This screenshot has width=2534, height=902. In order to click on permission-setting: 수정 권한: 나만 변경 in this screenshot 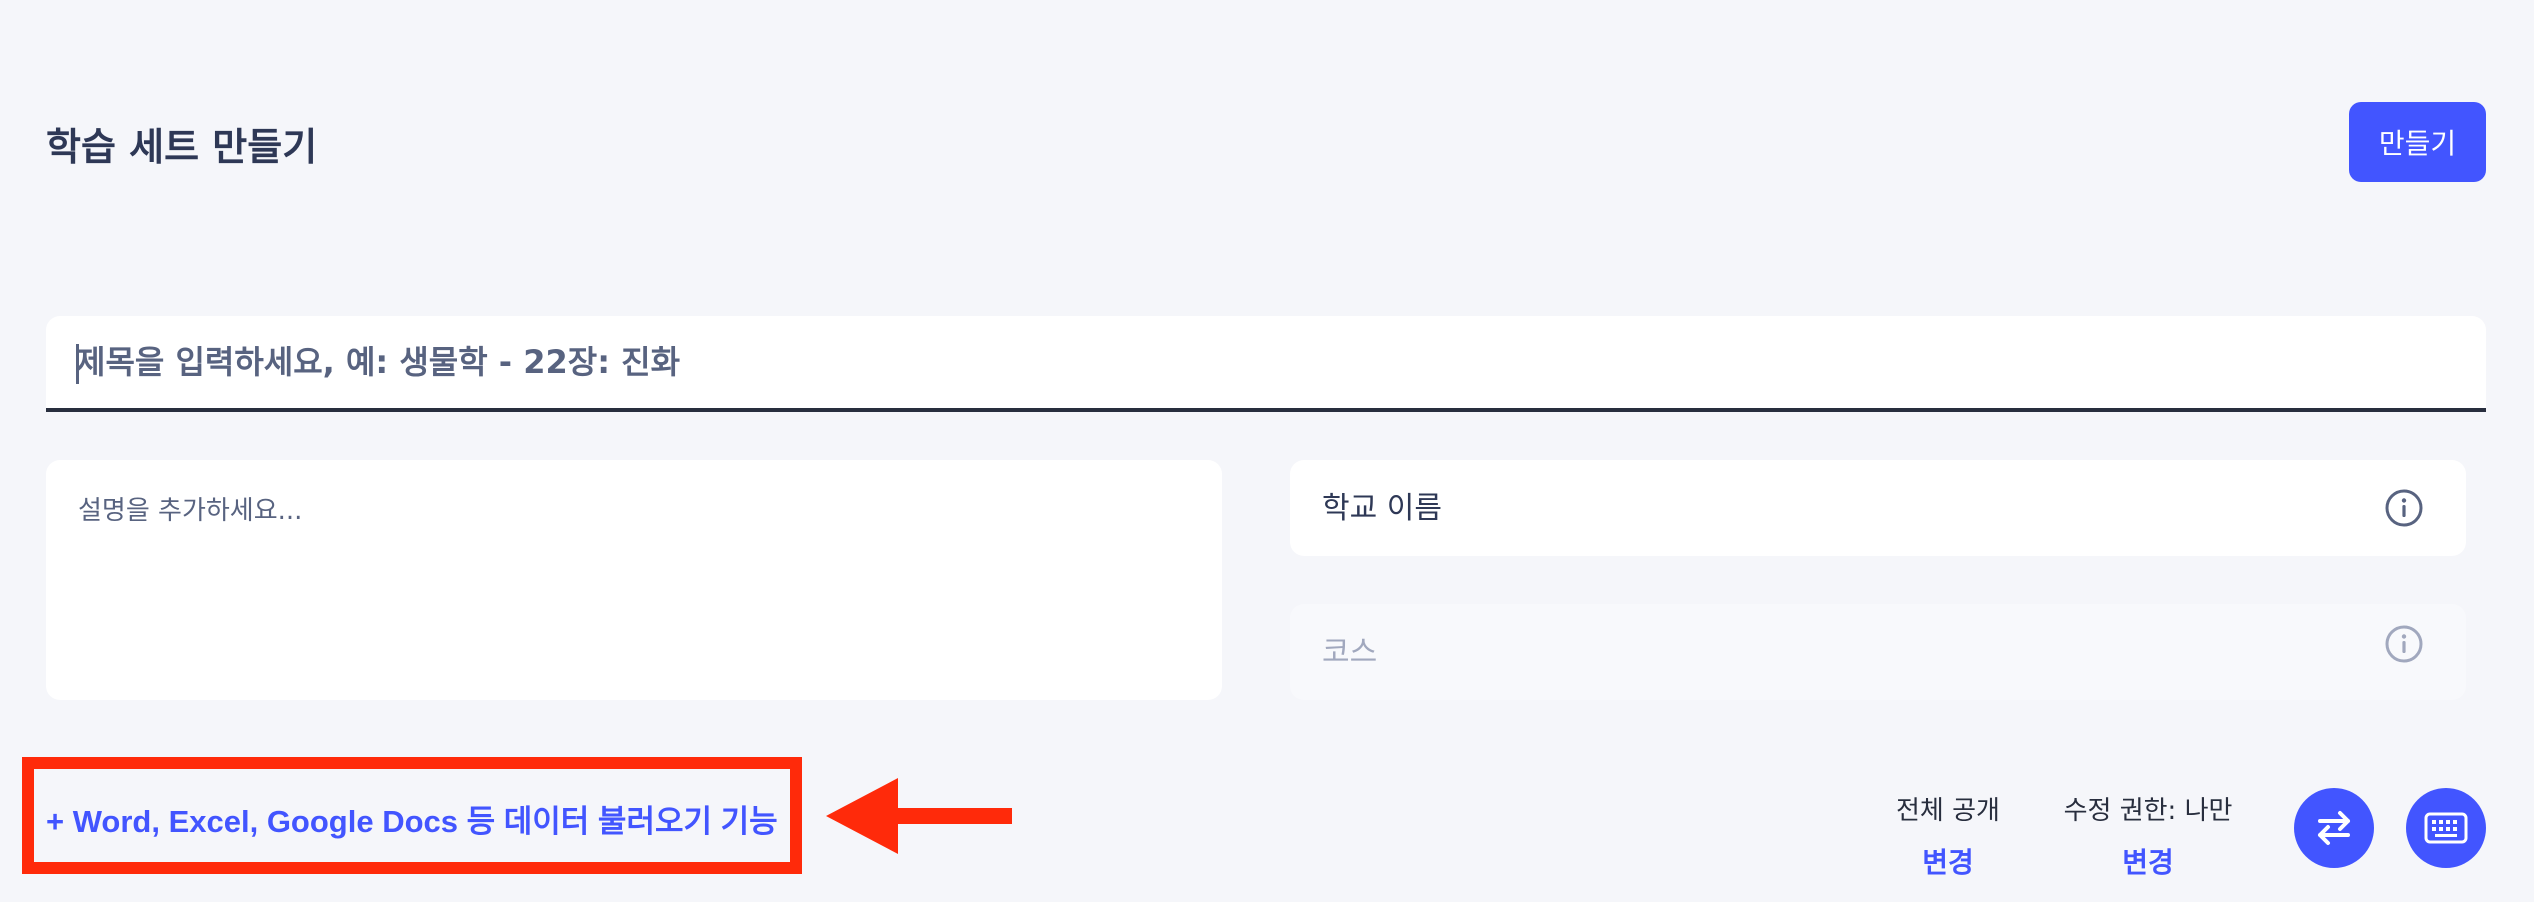, I will do `click(2148, 835)`.